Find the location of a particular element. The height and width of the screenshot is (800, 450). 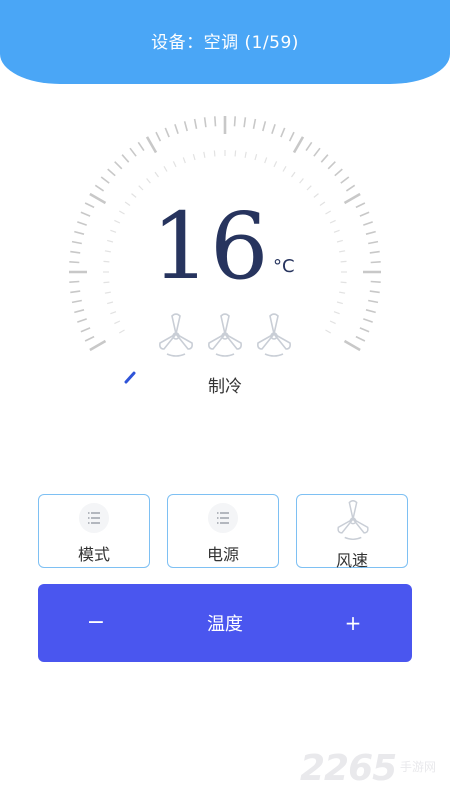

list-icon is located at coordinates (94, 518).